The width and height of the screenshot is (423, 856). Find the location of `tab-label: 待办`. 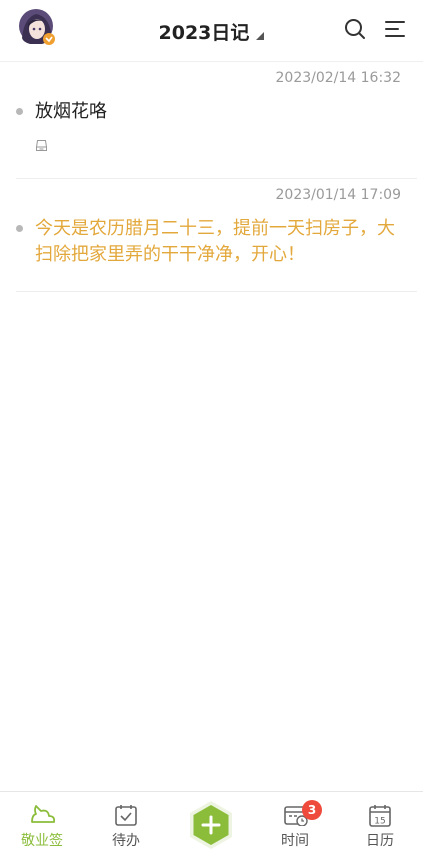

tab-label: 待办 is located at coordinates (126, 841).